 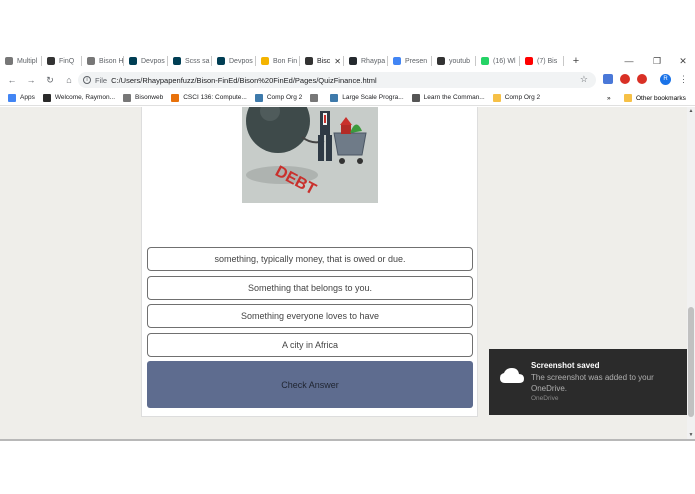 I want to click on bookmark-label: Comp Org 2, so click(x=522, y=97).